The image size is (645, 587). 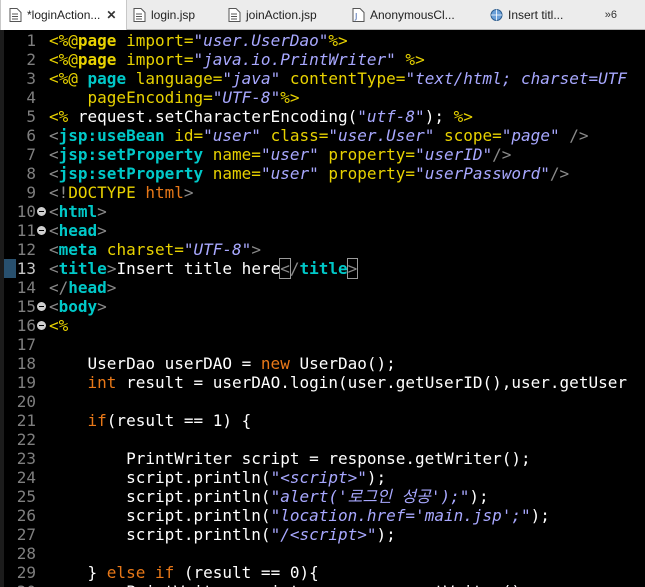 I want to click on line-number: 22, so click(x=26, y=439).